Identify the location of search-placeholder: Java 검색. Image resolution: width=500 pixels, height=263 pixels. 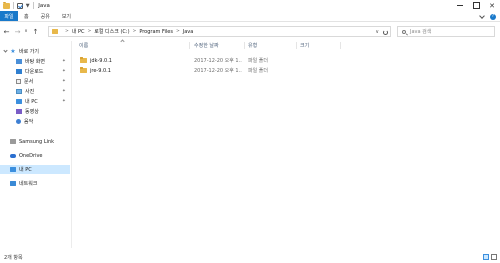
(421, 32).